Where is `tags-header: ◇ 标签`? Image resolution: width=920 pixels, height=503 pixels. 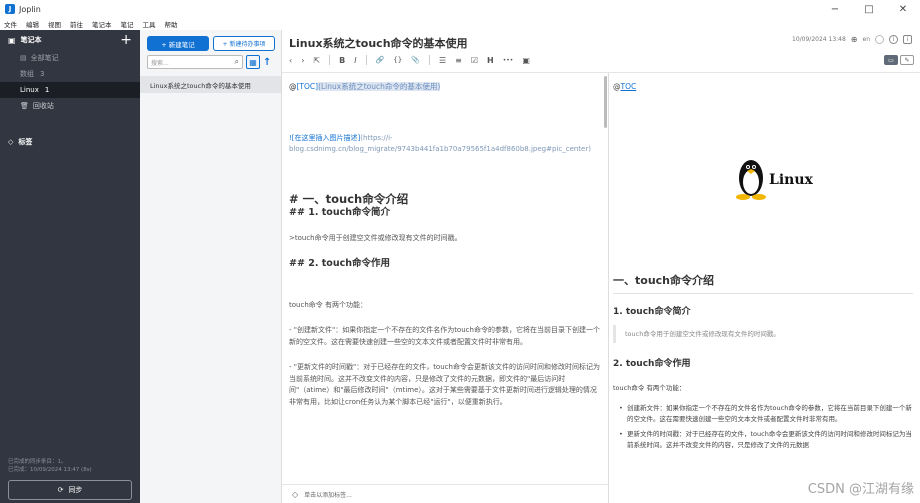
tags-header: ◇ 标签 is located at coordinates (70, 142).